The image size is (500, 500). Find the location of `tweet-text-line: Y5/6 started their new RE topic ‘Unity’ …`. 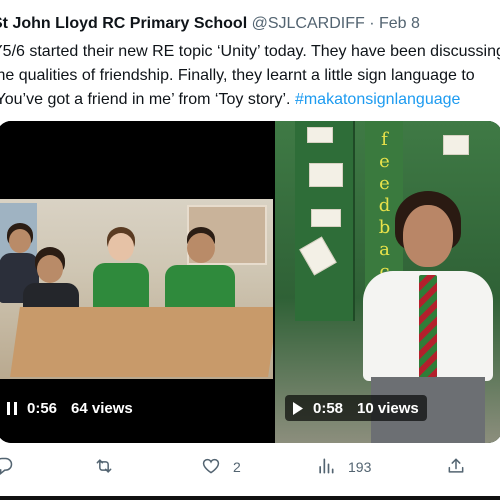

tweet-text-line: Y5/6 started their new RE topic ‘Unity’ … is located at coordinates (250, 51).